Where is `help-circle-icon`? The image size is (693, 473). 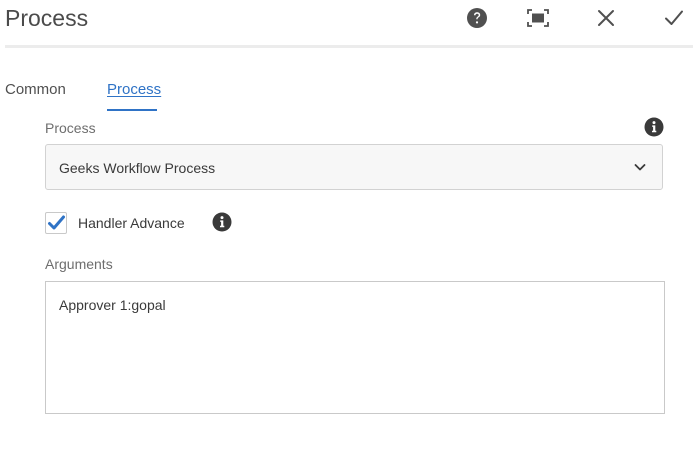
help-circle-icon is located at coordinates (477, 18).